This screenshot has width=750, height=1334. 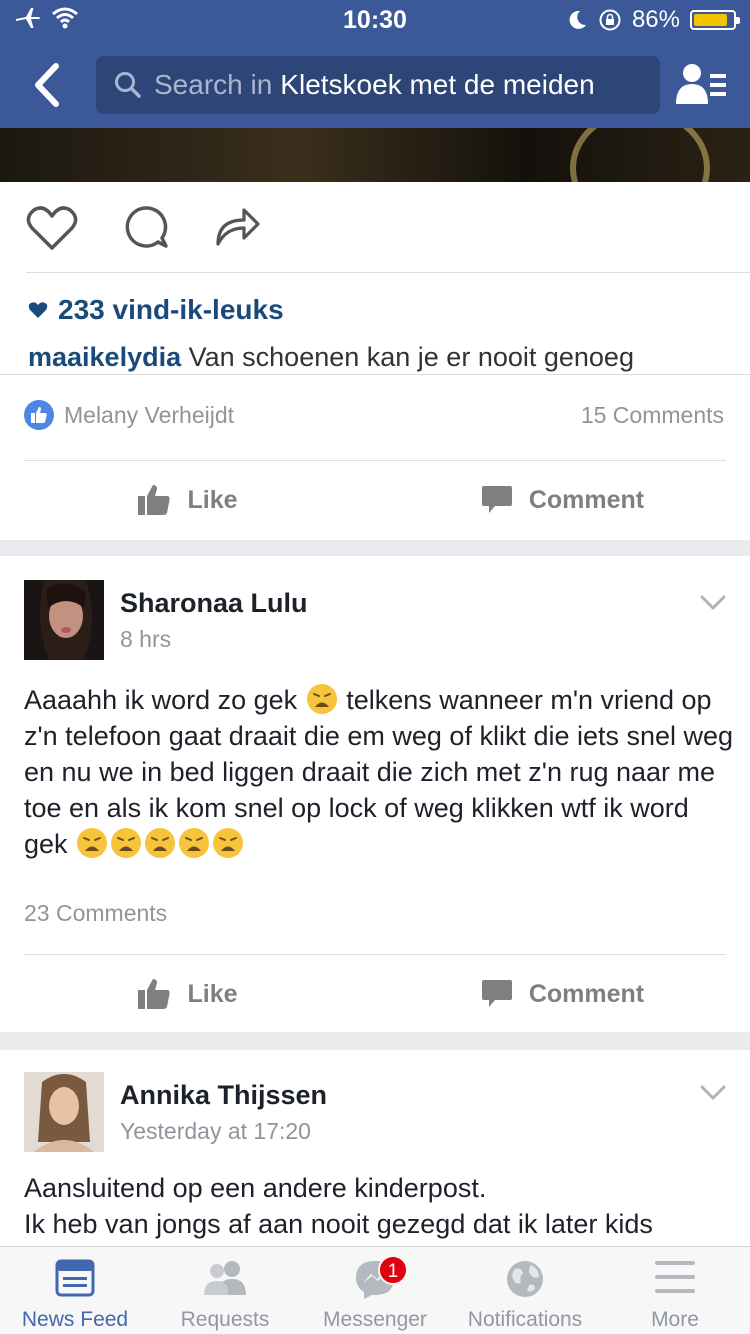 What do you see at coordinates (104, 357) in the screenshot?
I see `instagram-username: maaikelydia` at bounding box center [104, 357].